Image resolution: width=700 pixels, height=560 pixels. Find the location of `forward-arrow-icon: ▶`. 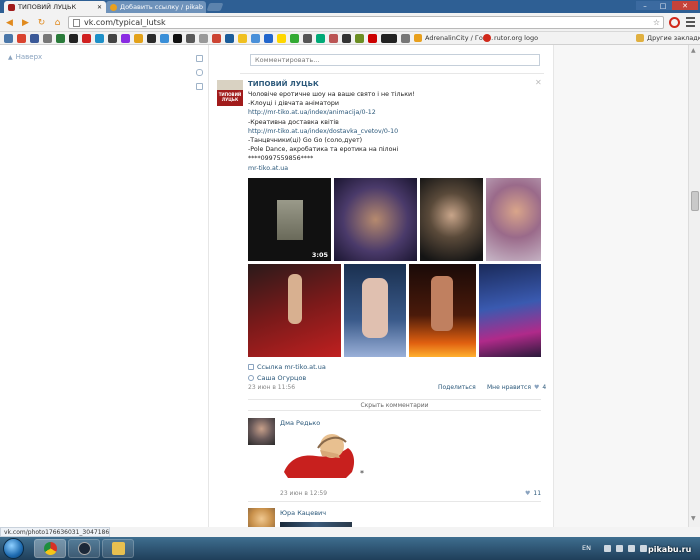

forward-arrow-icon: ▶ is located at coordinates (25, 22).